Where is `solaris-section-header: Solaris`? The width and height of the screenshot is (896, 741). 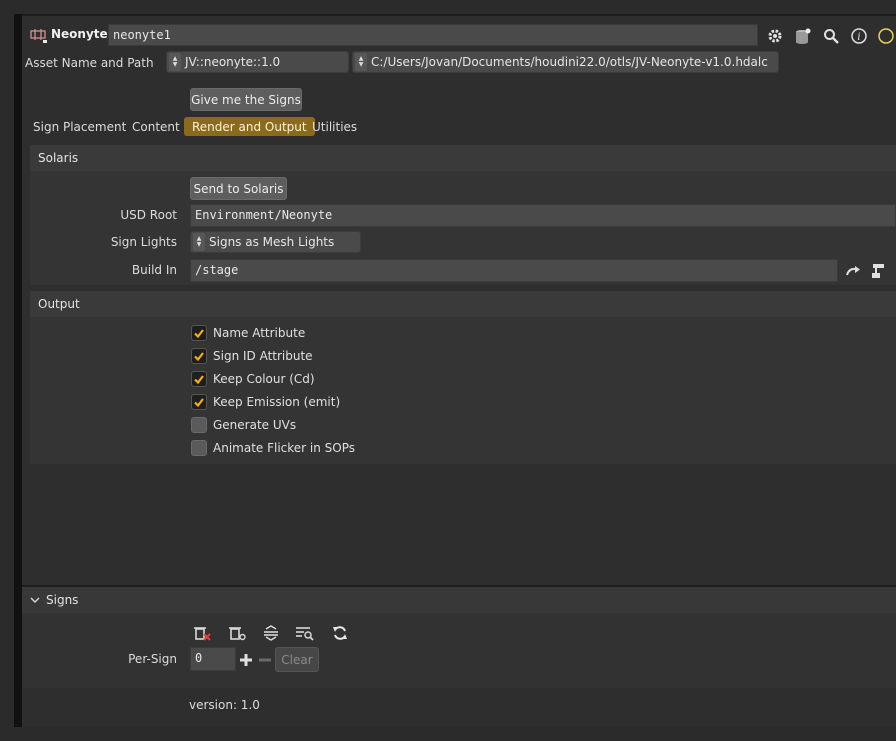 solaris-section-header: Solaris is located at coordinates (463, 158).